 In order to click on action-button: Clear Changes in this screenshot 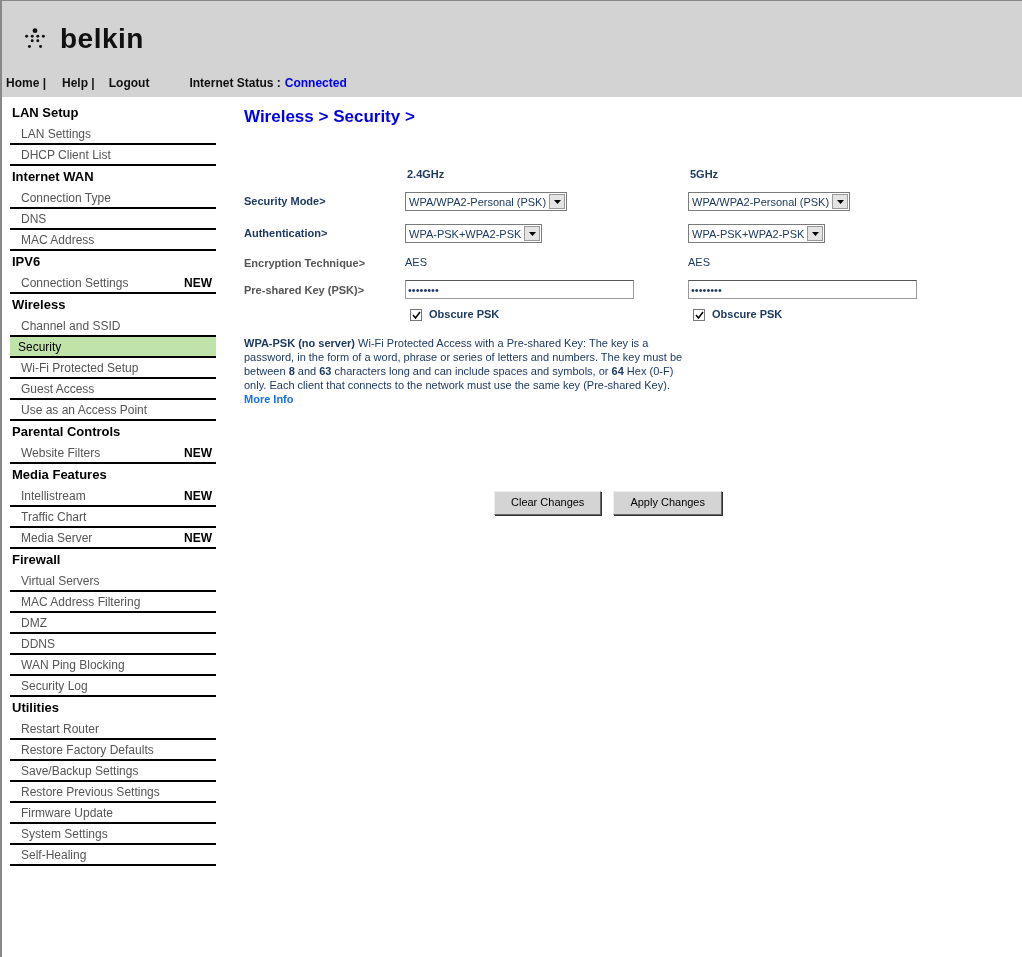, I will do `click(548, 502)`.